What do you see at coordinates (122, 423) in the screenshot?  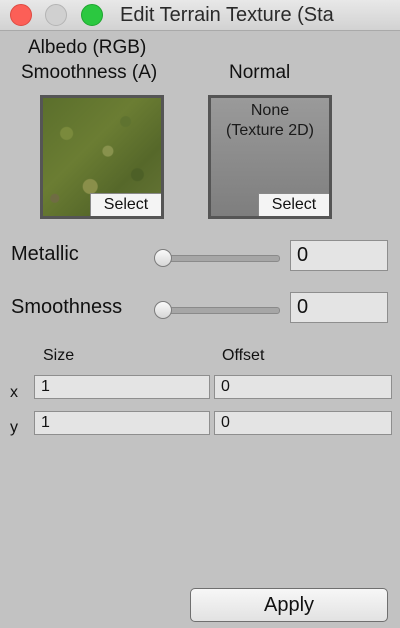 I see `size-y-field: 1` at bounding box center [122, 423].